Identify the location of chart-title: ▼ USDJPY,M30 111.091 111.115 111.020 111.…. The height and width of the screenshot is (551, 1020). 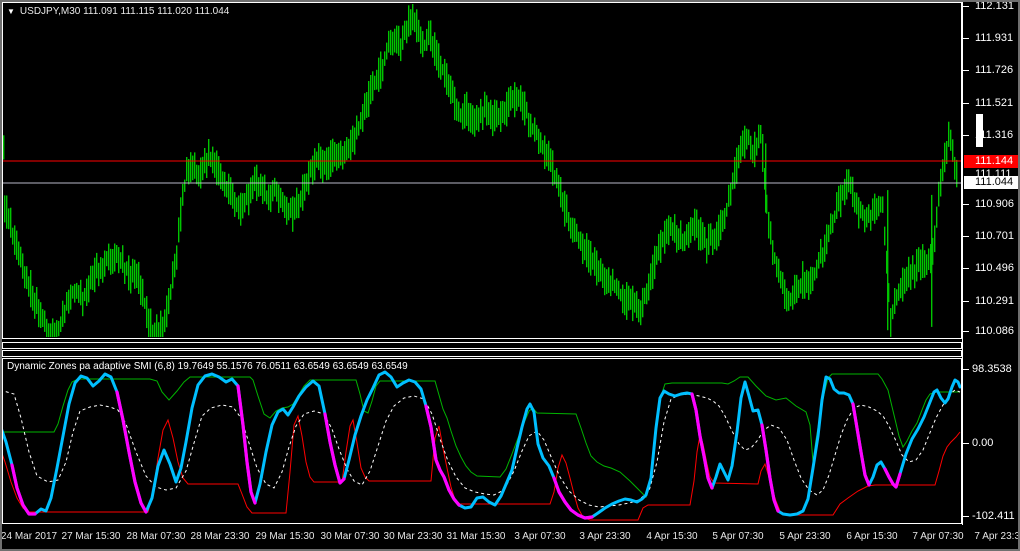
(118, 11).